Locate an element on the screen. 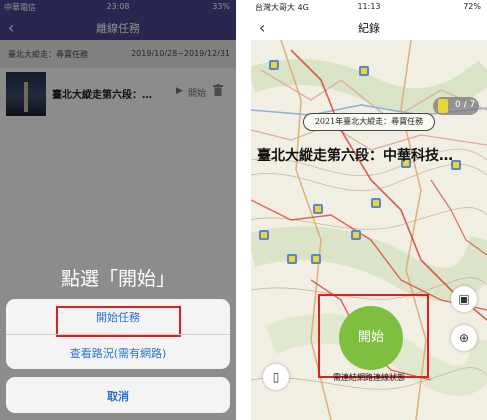 This screenshot has height=420, width=487. cancel-button: 取消 is located at coordinates (118, 395).